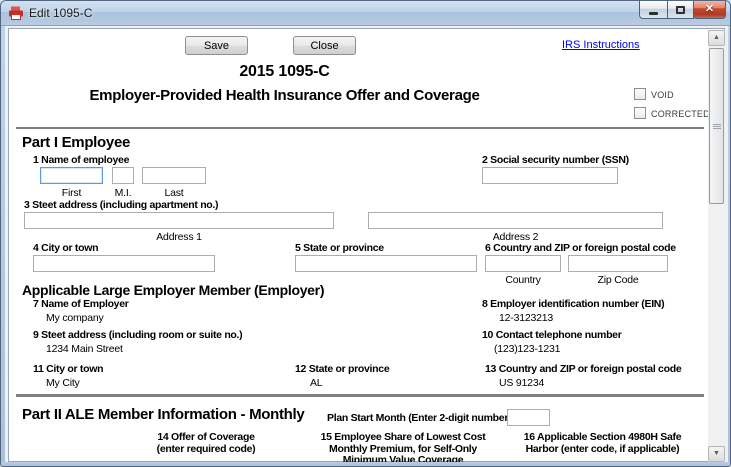 Image resolution: width=731 pixels, height=467 pixels. Describe the element at coordinates (618, 263) in the screenshot. I see `zip-input` at that location.